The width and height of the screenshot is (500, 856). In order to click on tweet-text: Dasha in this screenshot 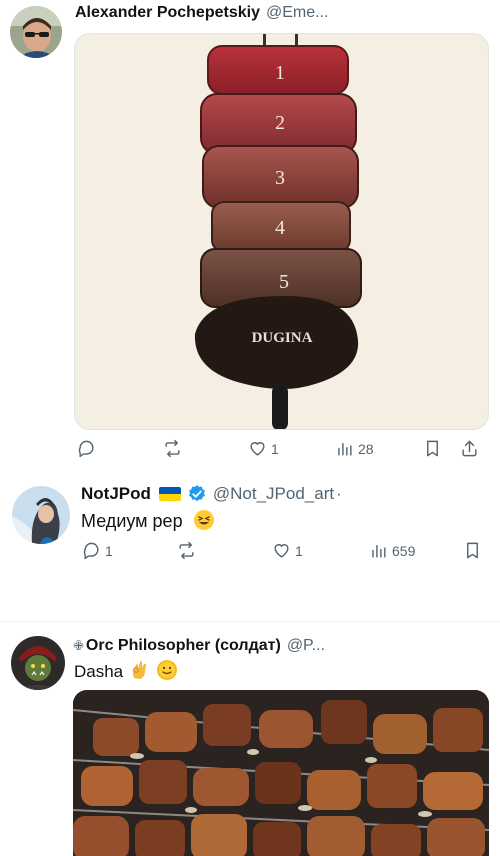, I will do `click(125, 671)`.